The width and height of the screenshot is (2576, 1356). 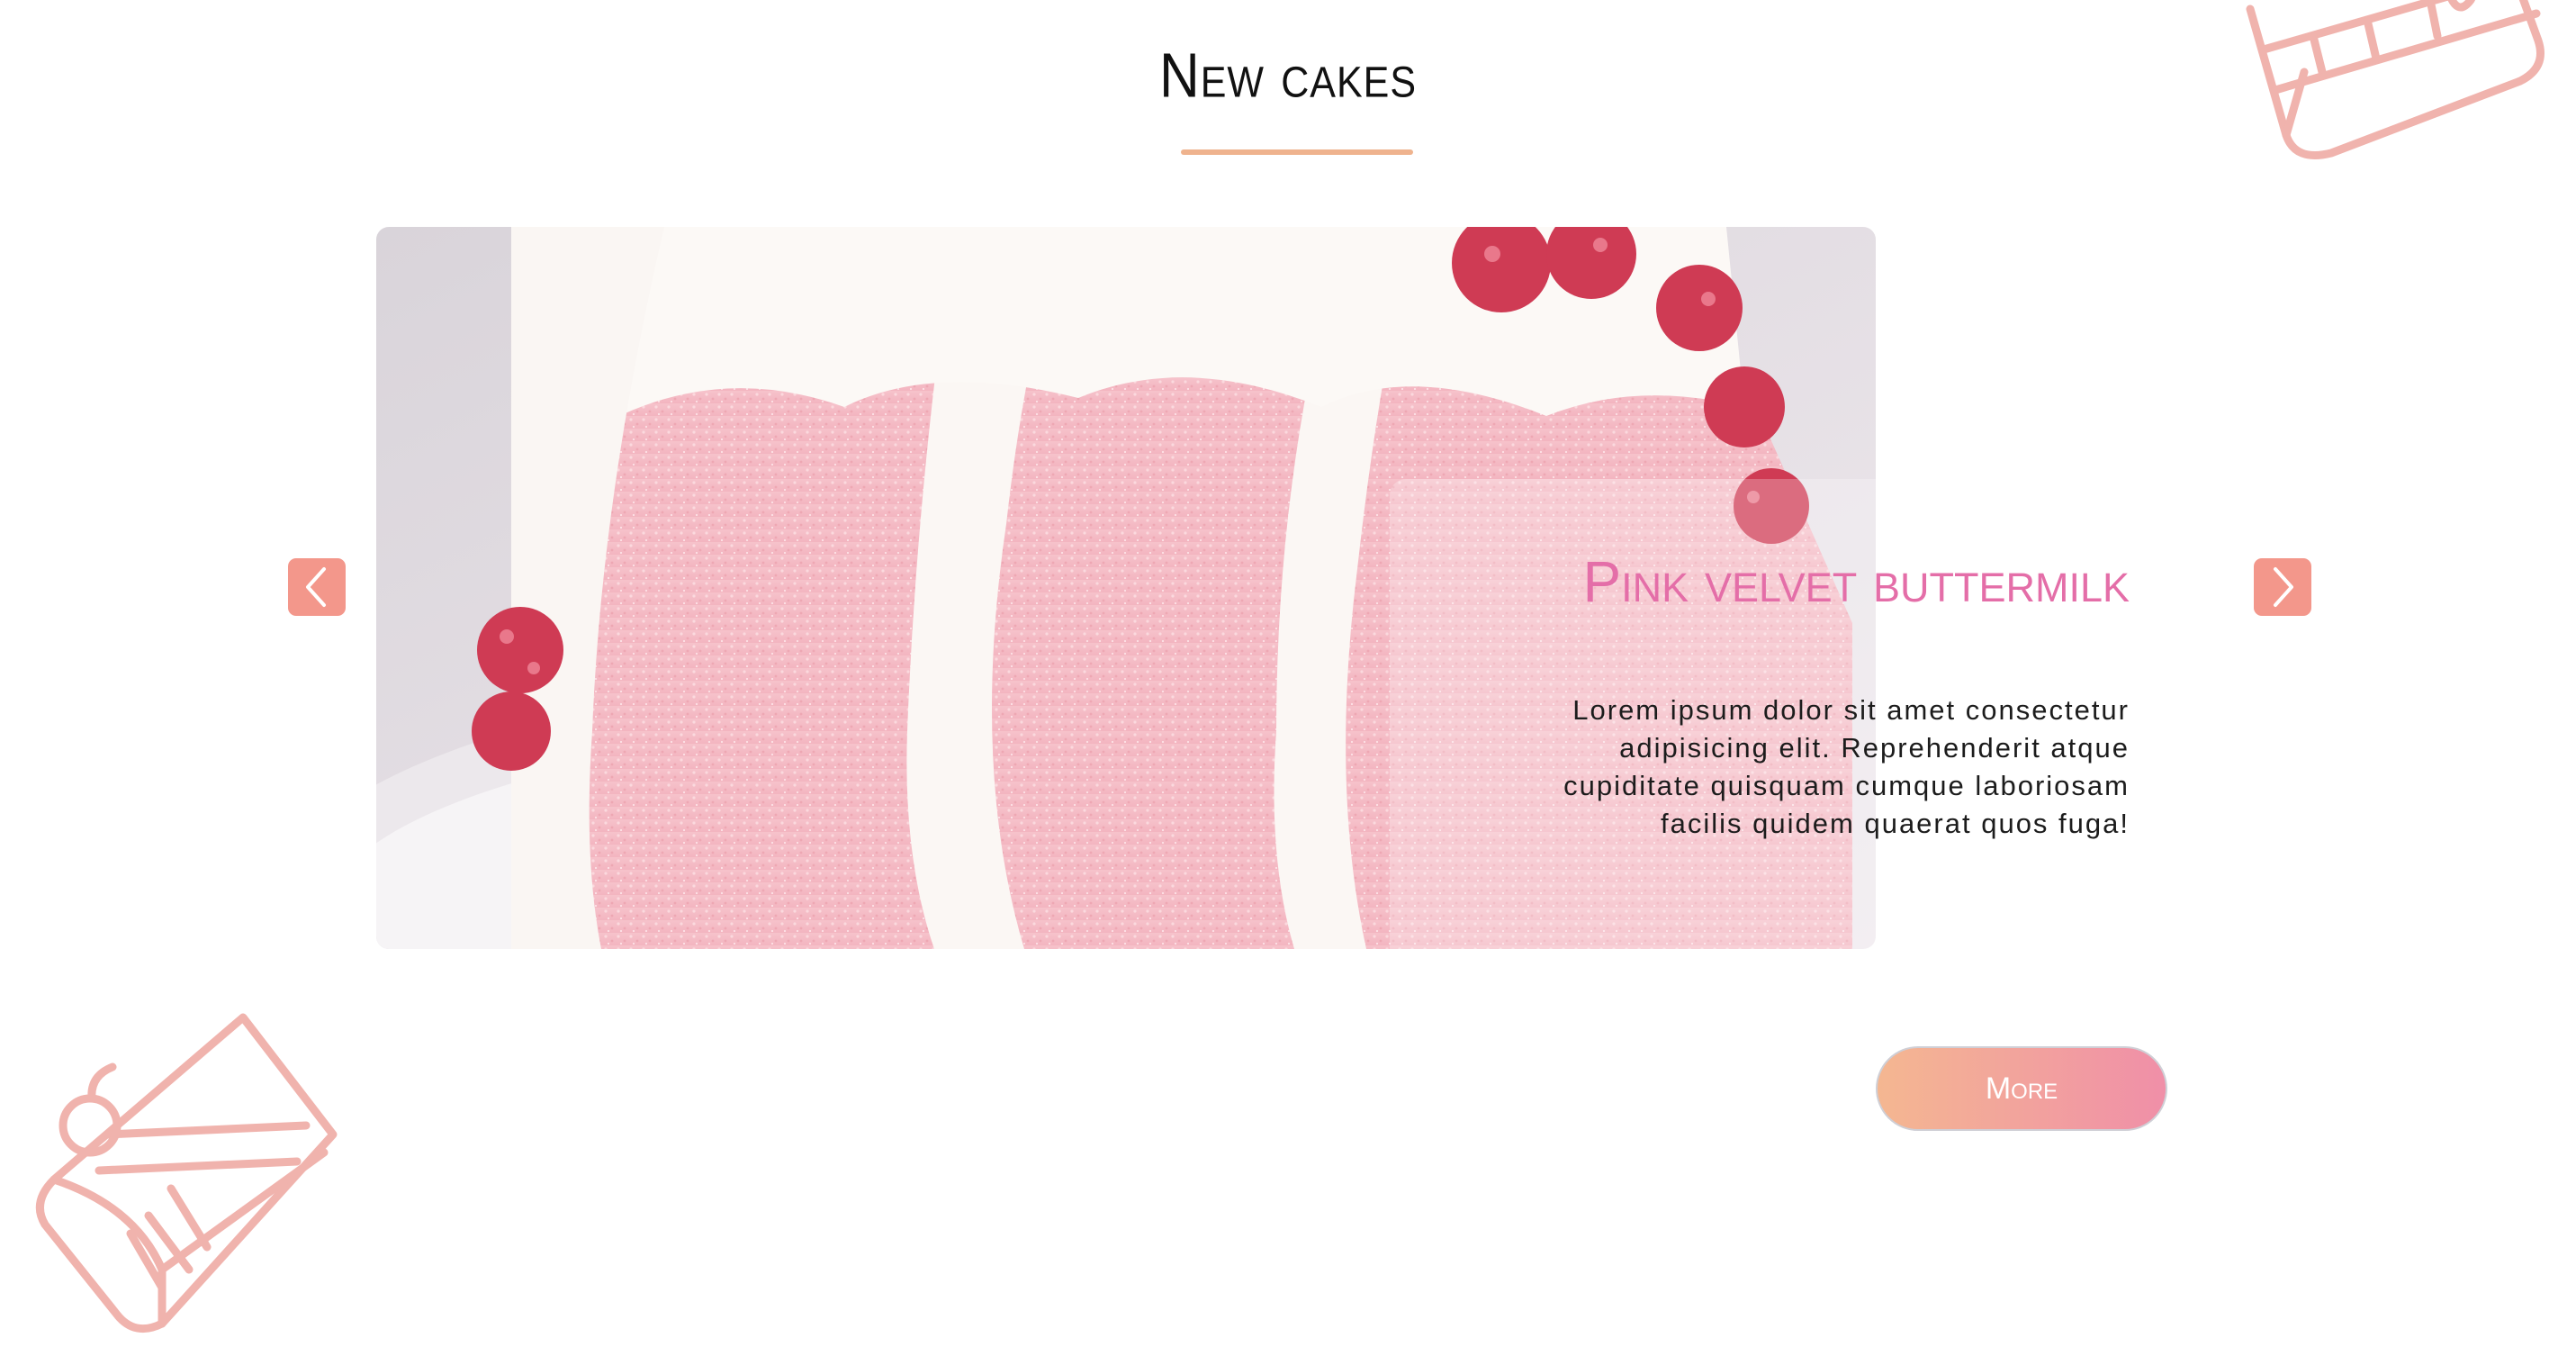 I want to click on more-button: More, so click(x=2021, y=1088).